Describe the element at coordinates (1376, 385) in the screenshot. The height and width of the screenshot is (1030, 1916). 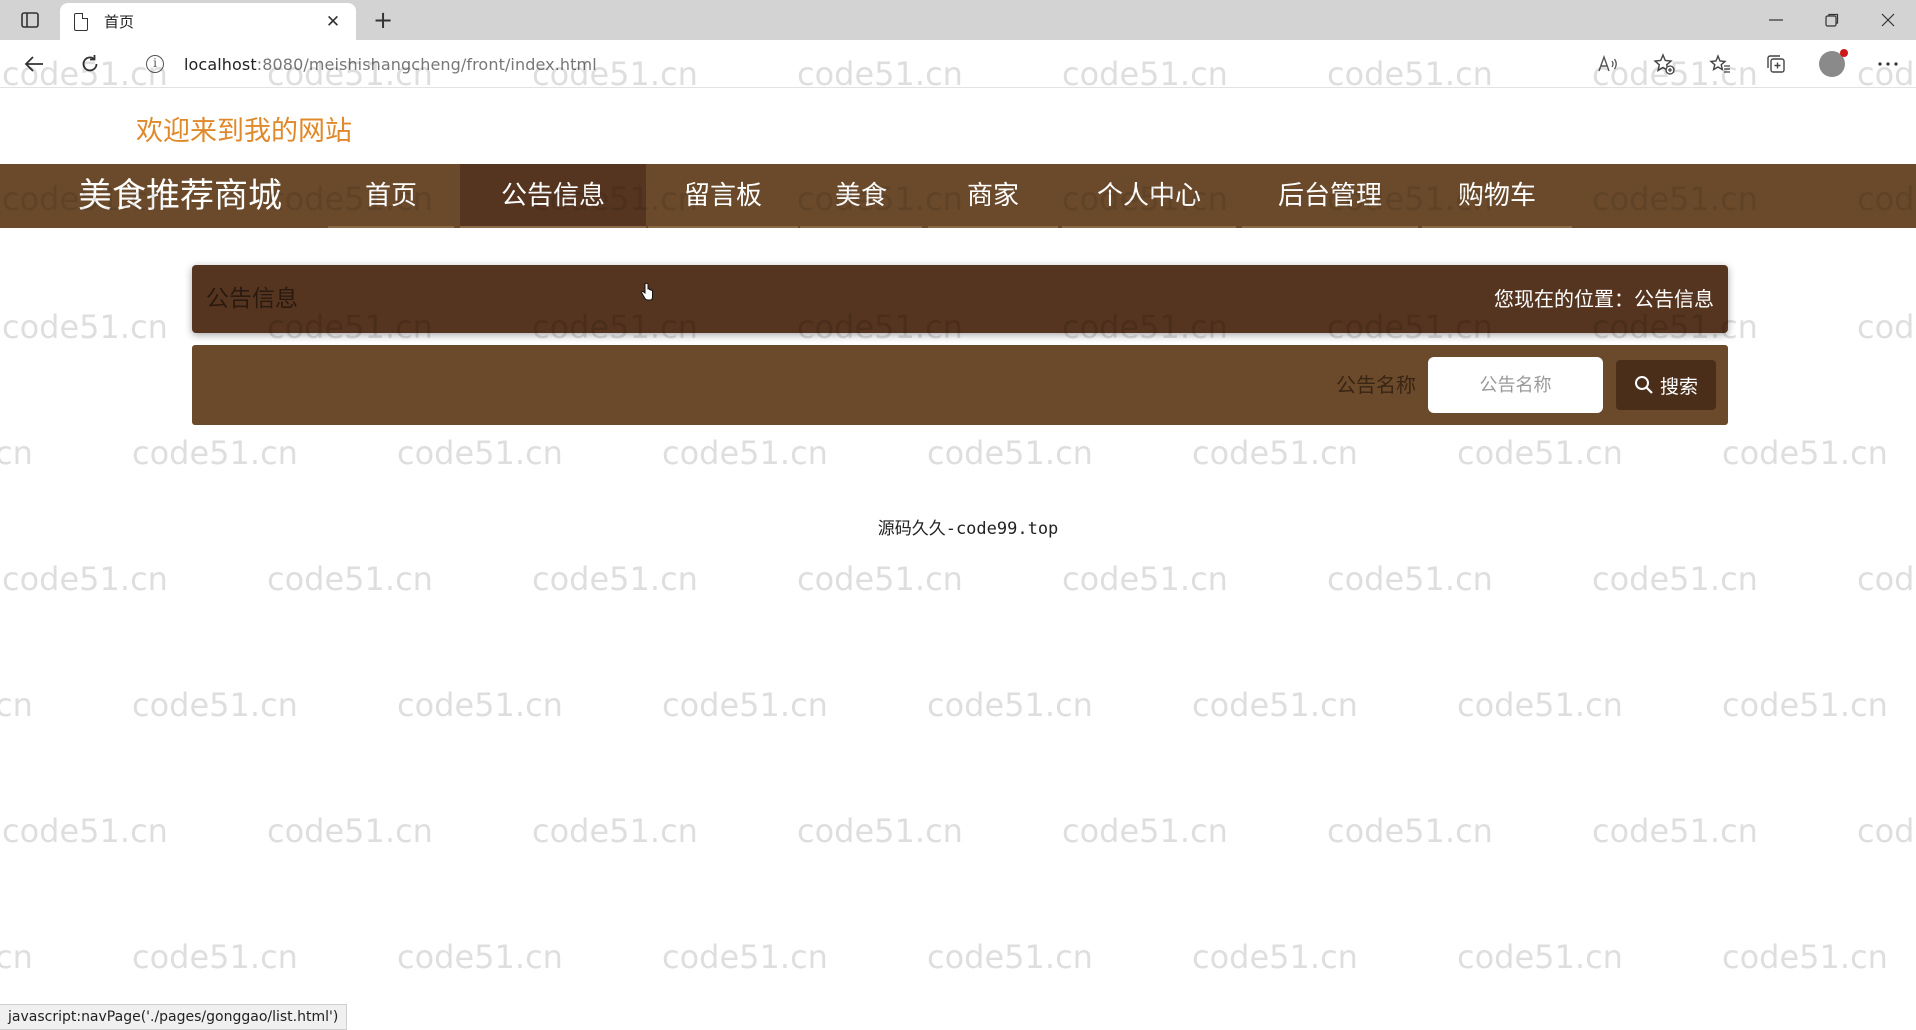
I see `search-label: 公告名称` at that location.